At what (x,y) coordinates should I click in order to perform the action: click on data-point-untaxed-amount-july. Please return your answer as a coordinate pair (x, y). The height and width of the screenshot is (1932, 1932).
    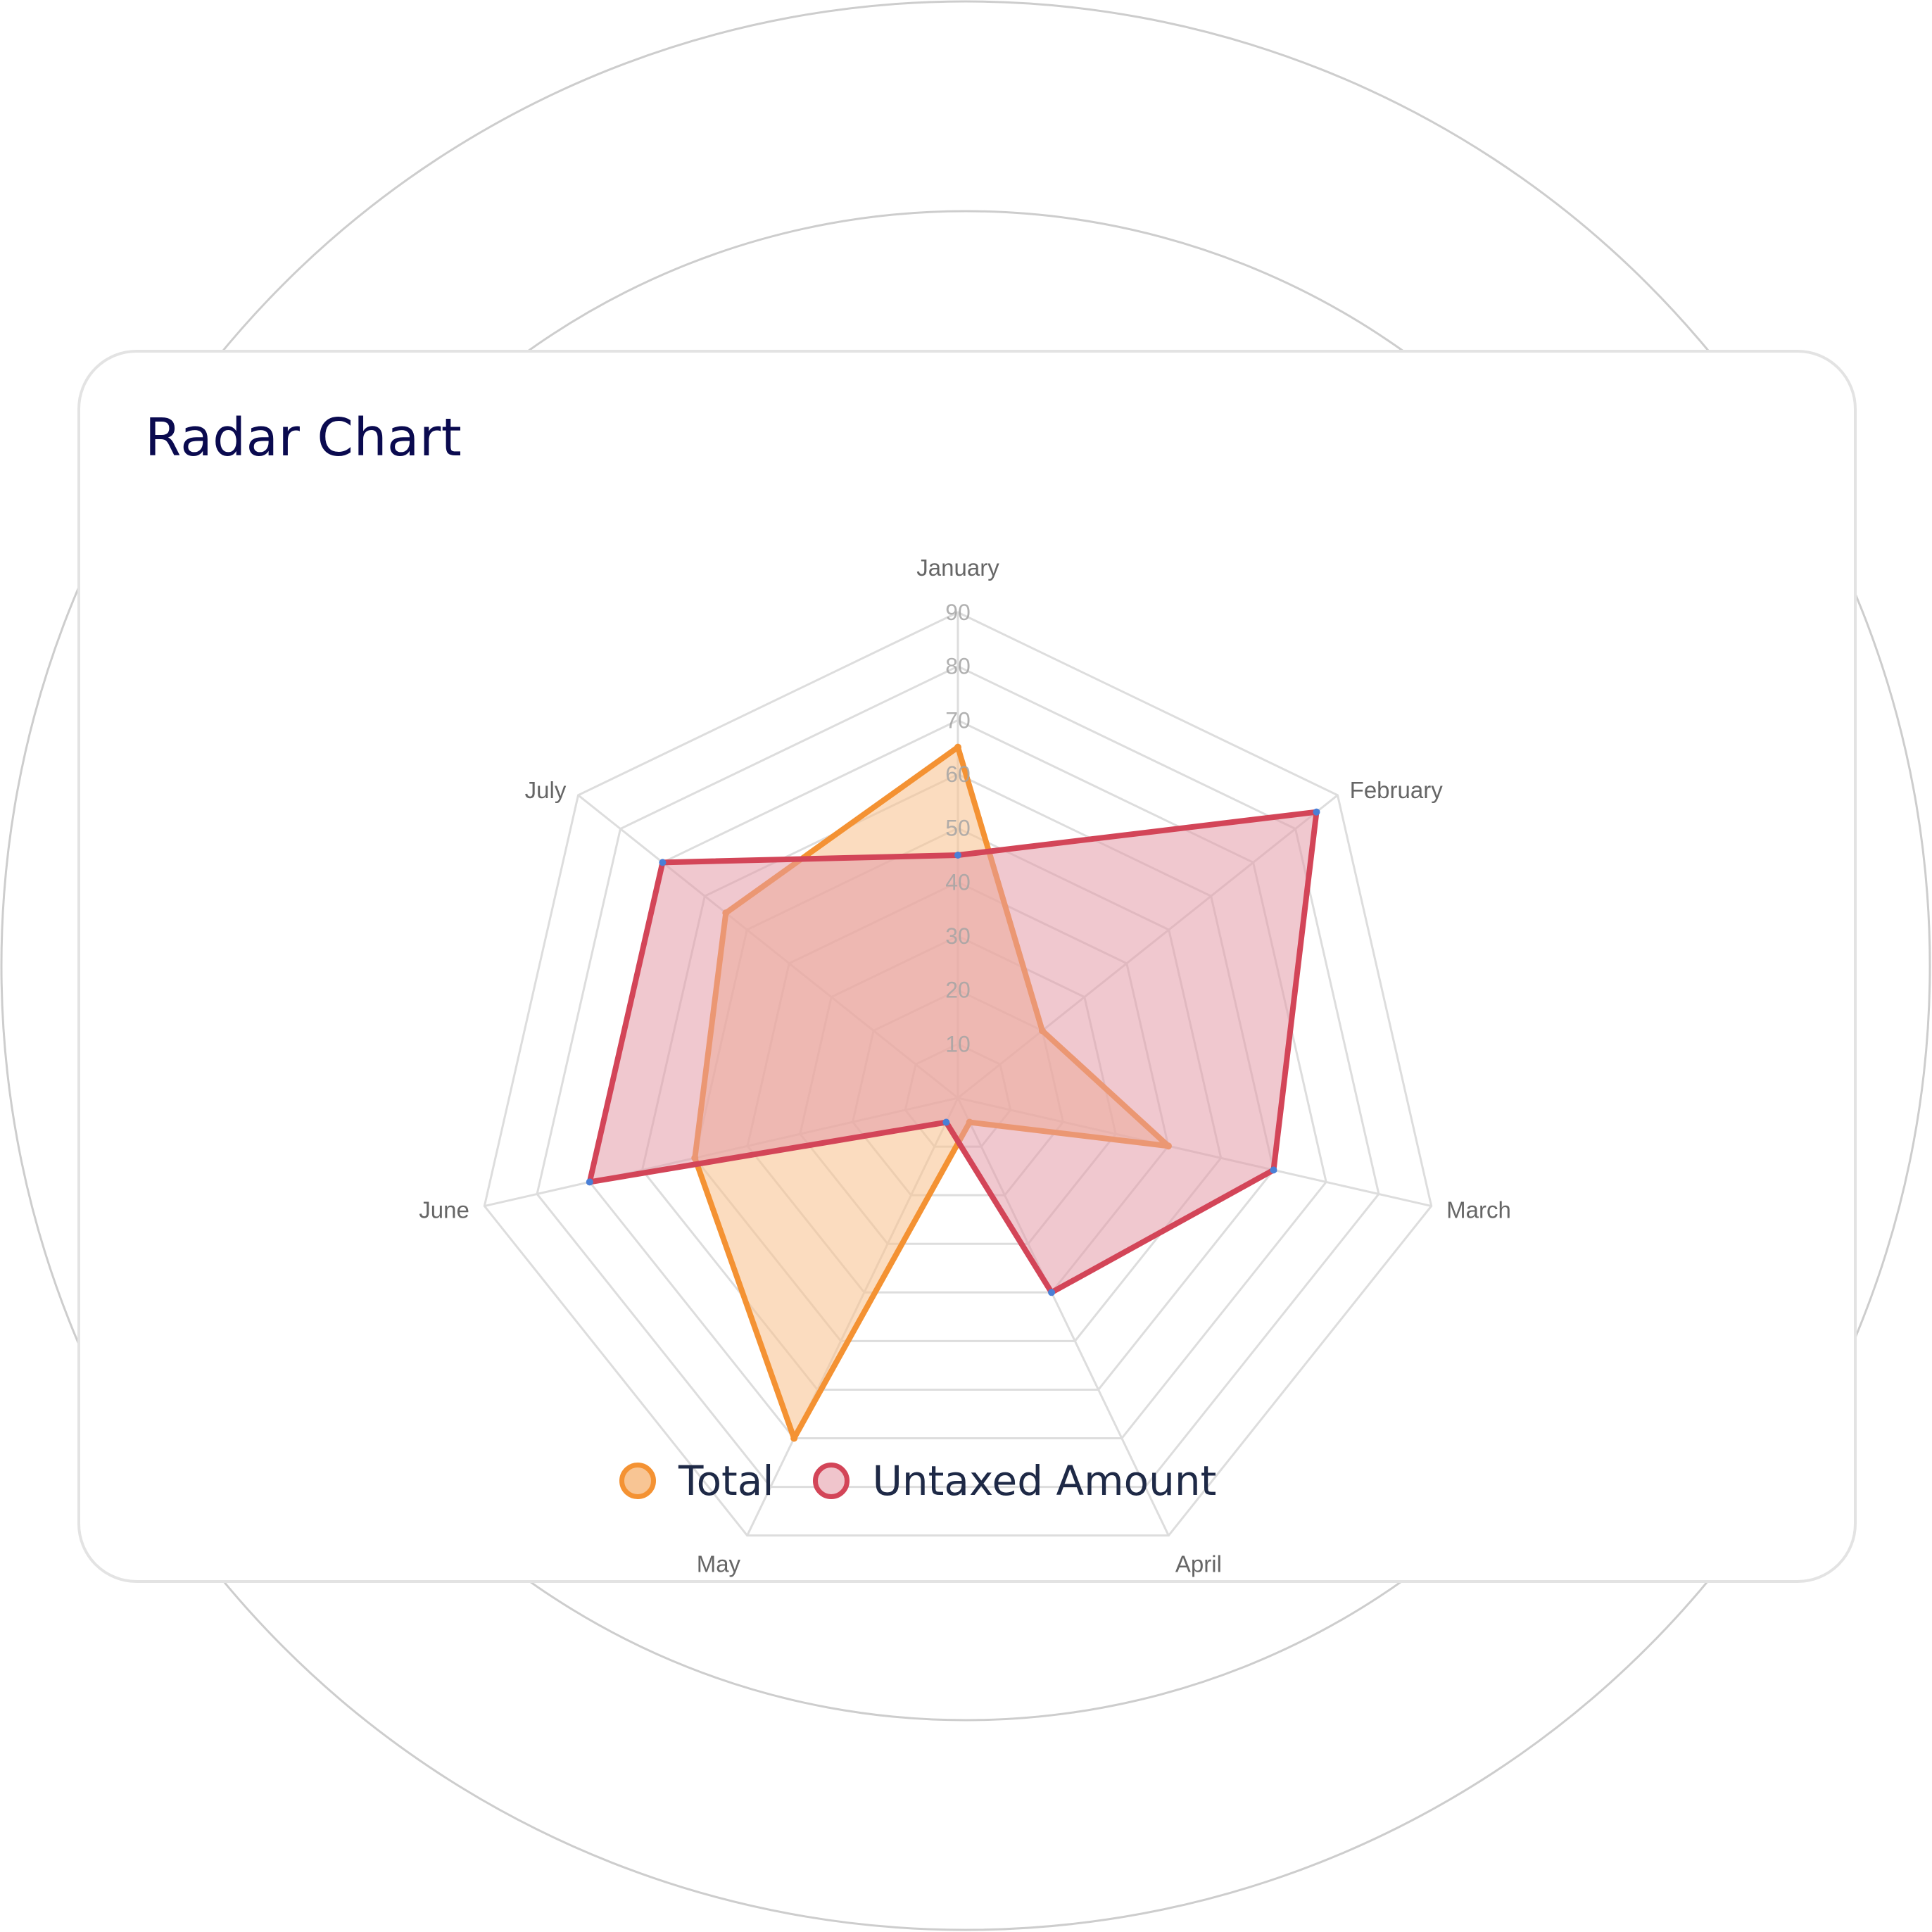
    Looking at the image, I should click on (663, 862).